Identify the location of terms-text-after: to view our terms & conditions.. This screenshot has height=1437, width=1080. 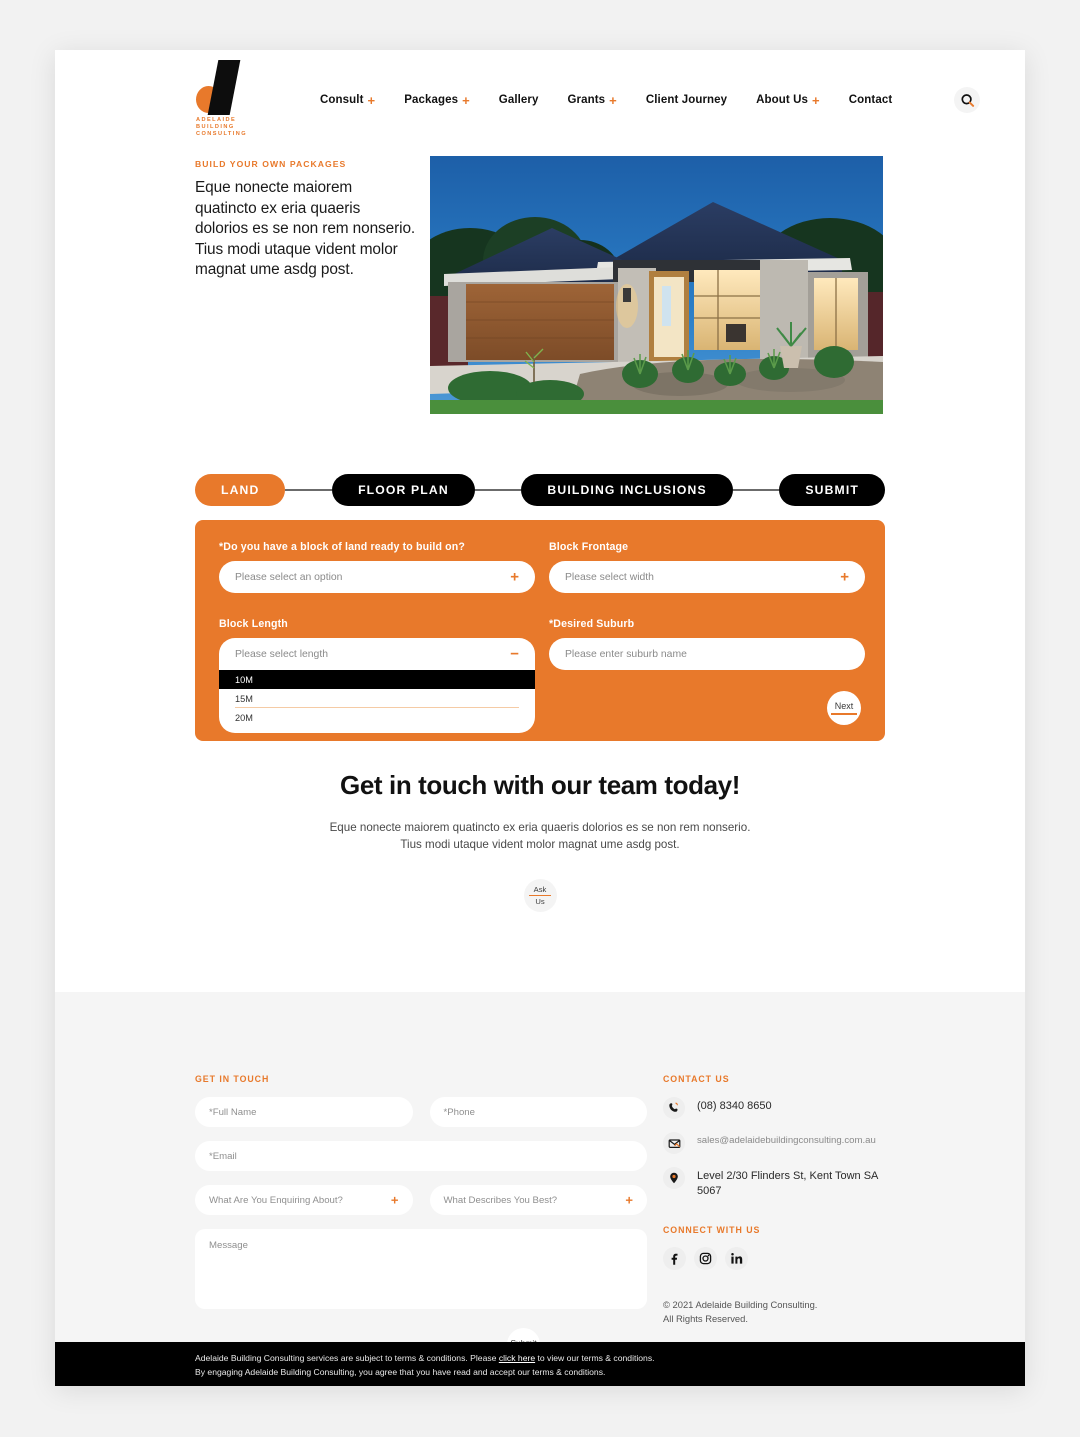
(595, 1358).